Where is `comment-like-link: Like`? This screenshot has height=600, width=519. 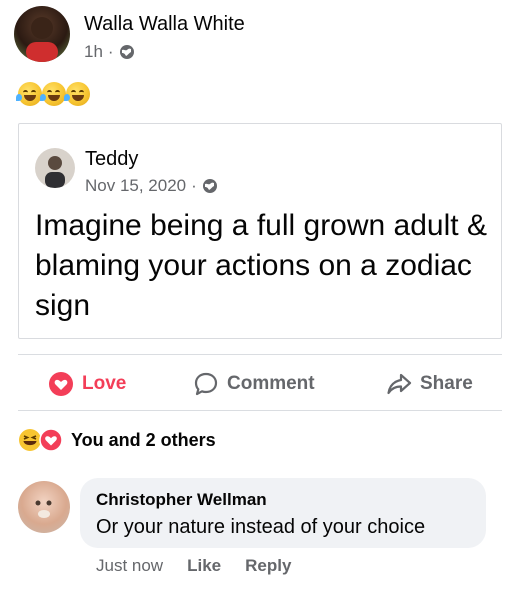
comment-like-link: Like is located at coordinates (204, 566).